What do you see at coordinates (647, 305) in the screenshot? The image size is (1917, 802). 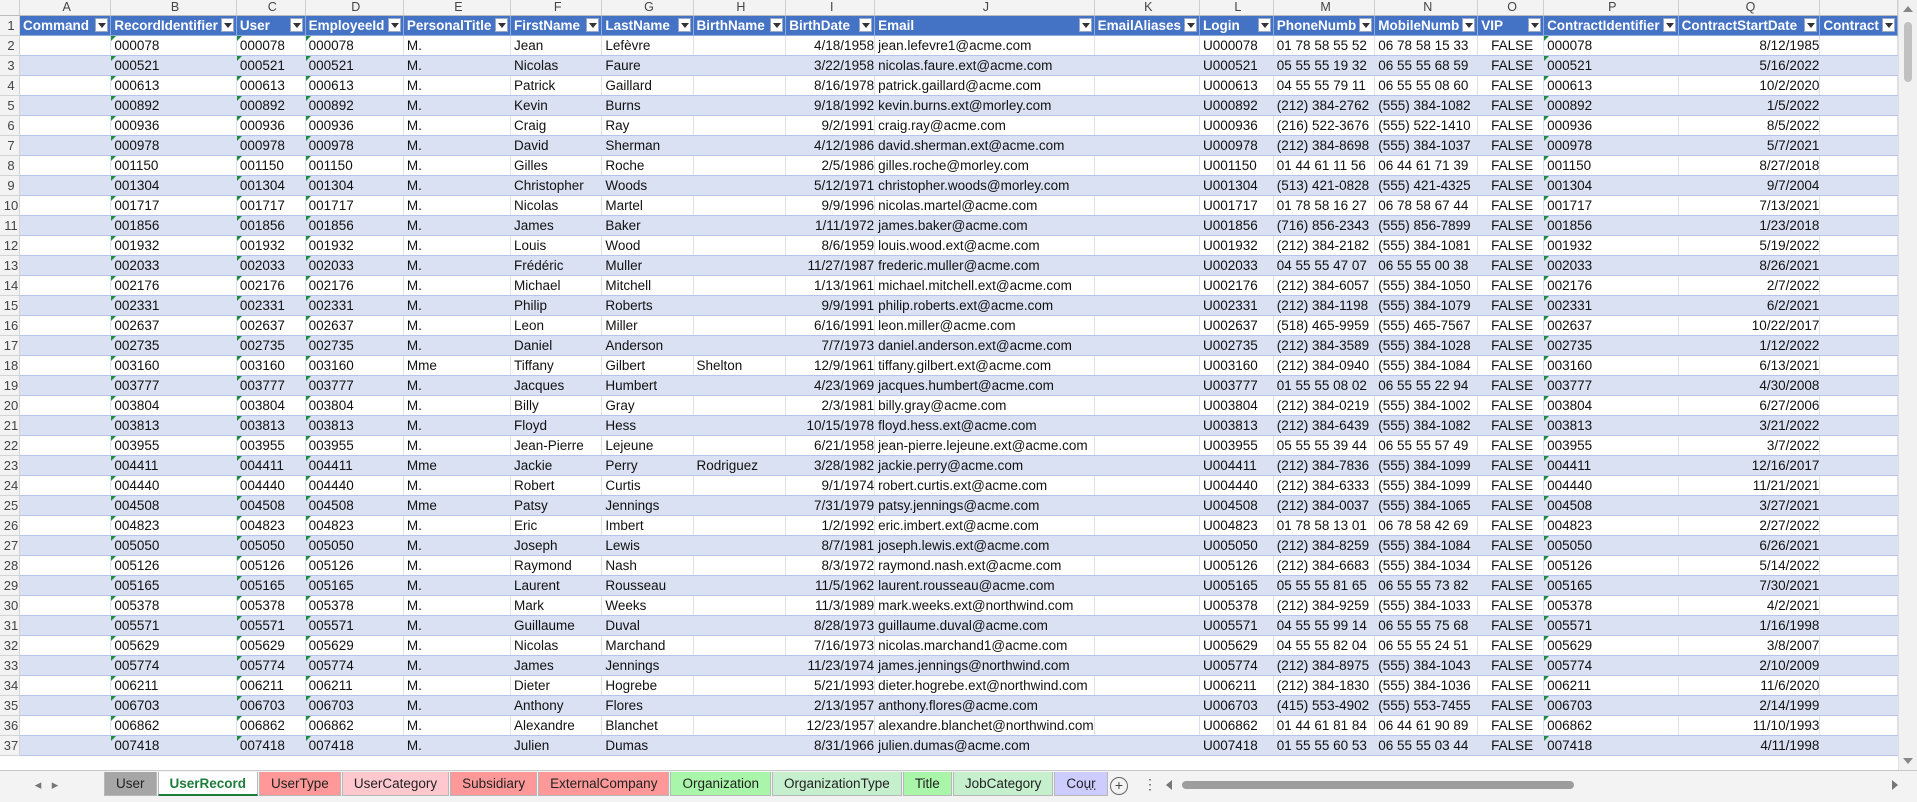 I see `table-cell: Roberts` at bounding box center [647, 305].